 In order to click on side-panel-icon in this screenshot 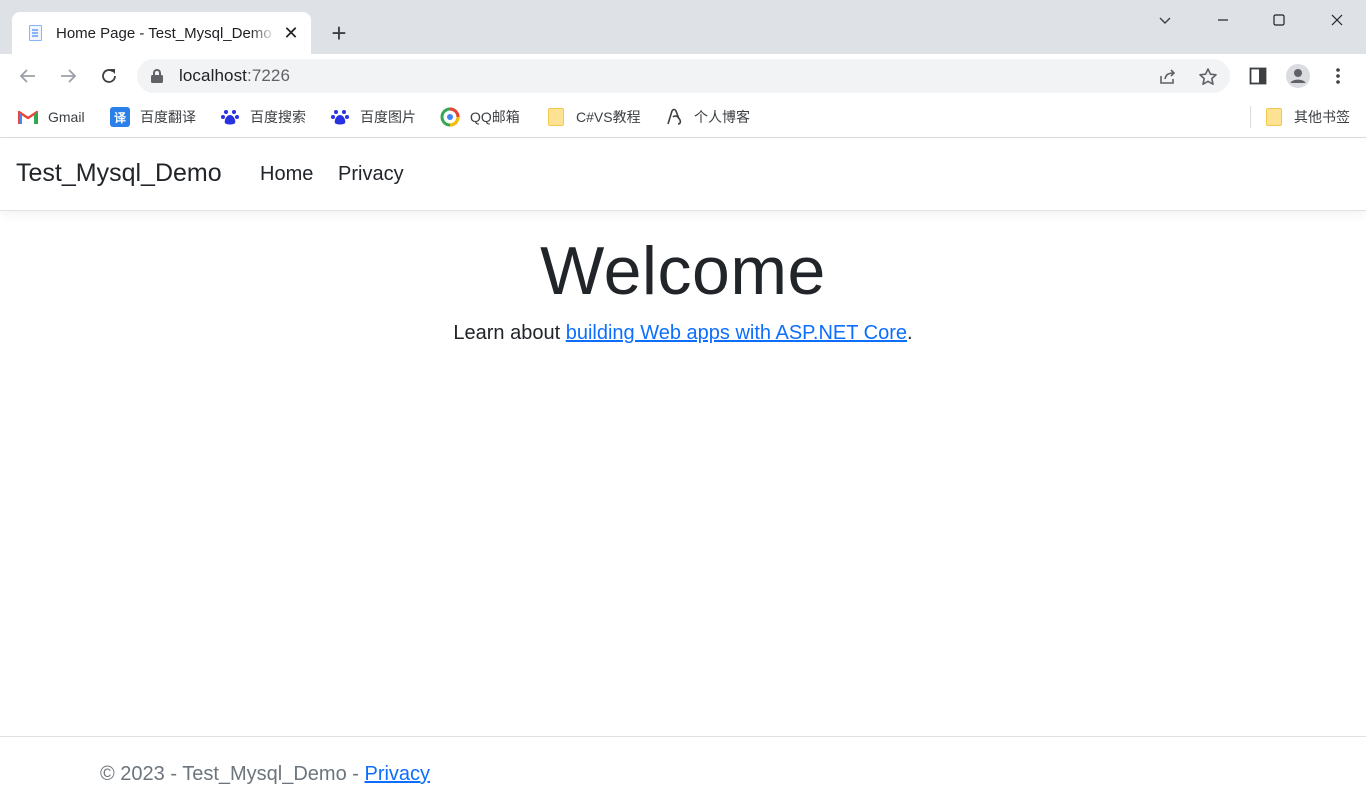, I will do `click(1258, 76)`.